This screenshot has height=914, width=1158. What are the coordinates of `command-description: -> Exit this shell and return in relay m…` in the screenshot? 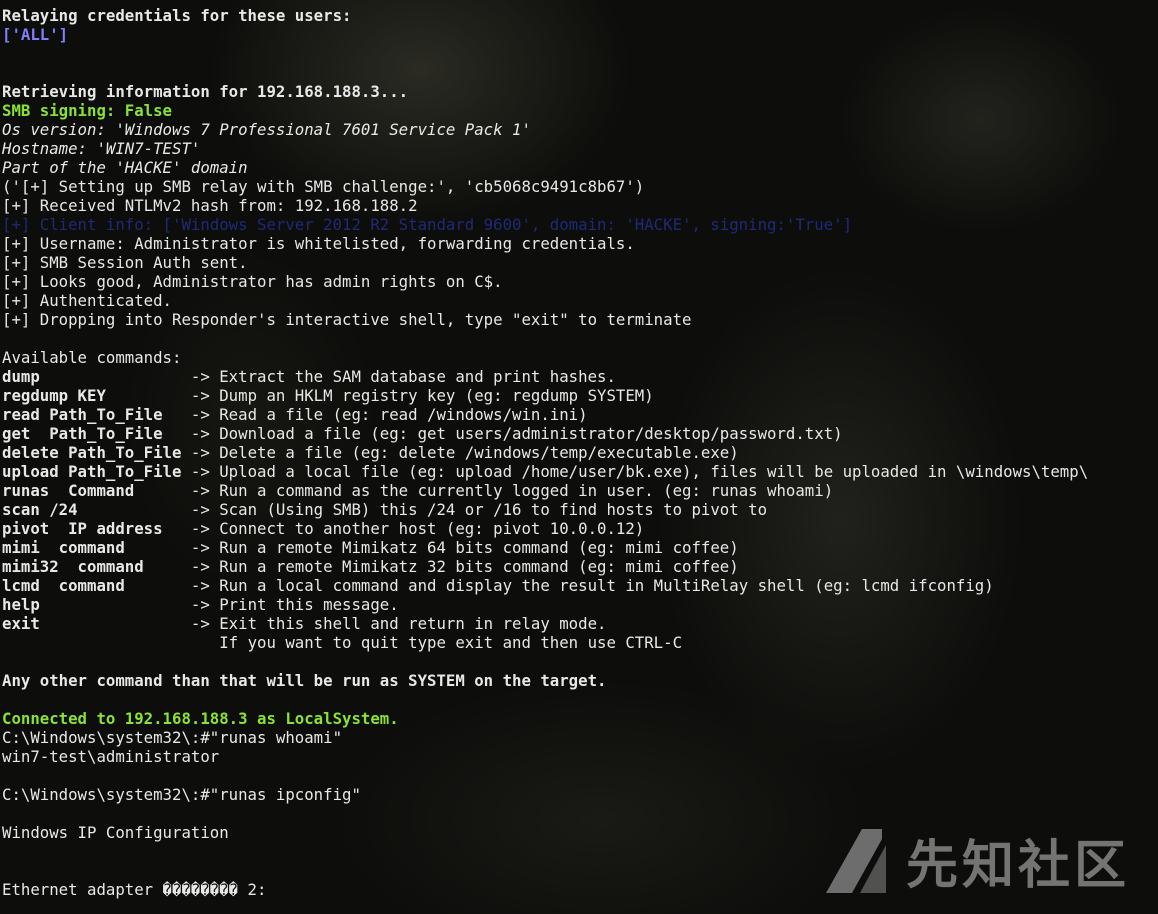 It's located at (394, 623).